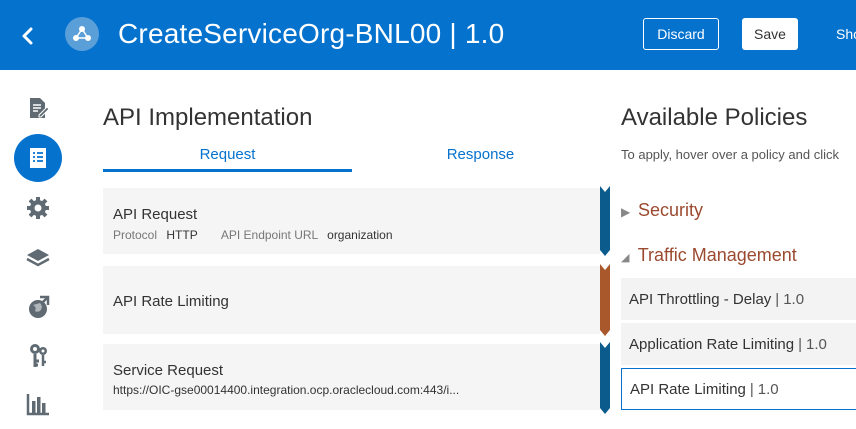  I want to click on nav-grants, so click(38, 356).